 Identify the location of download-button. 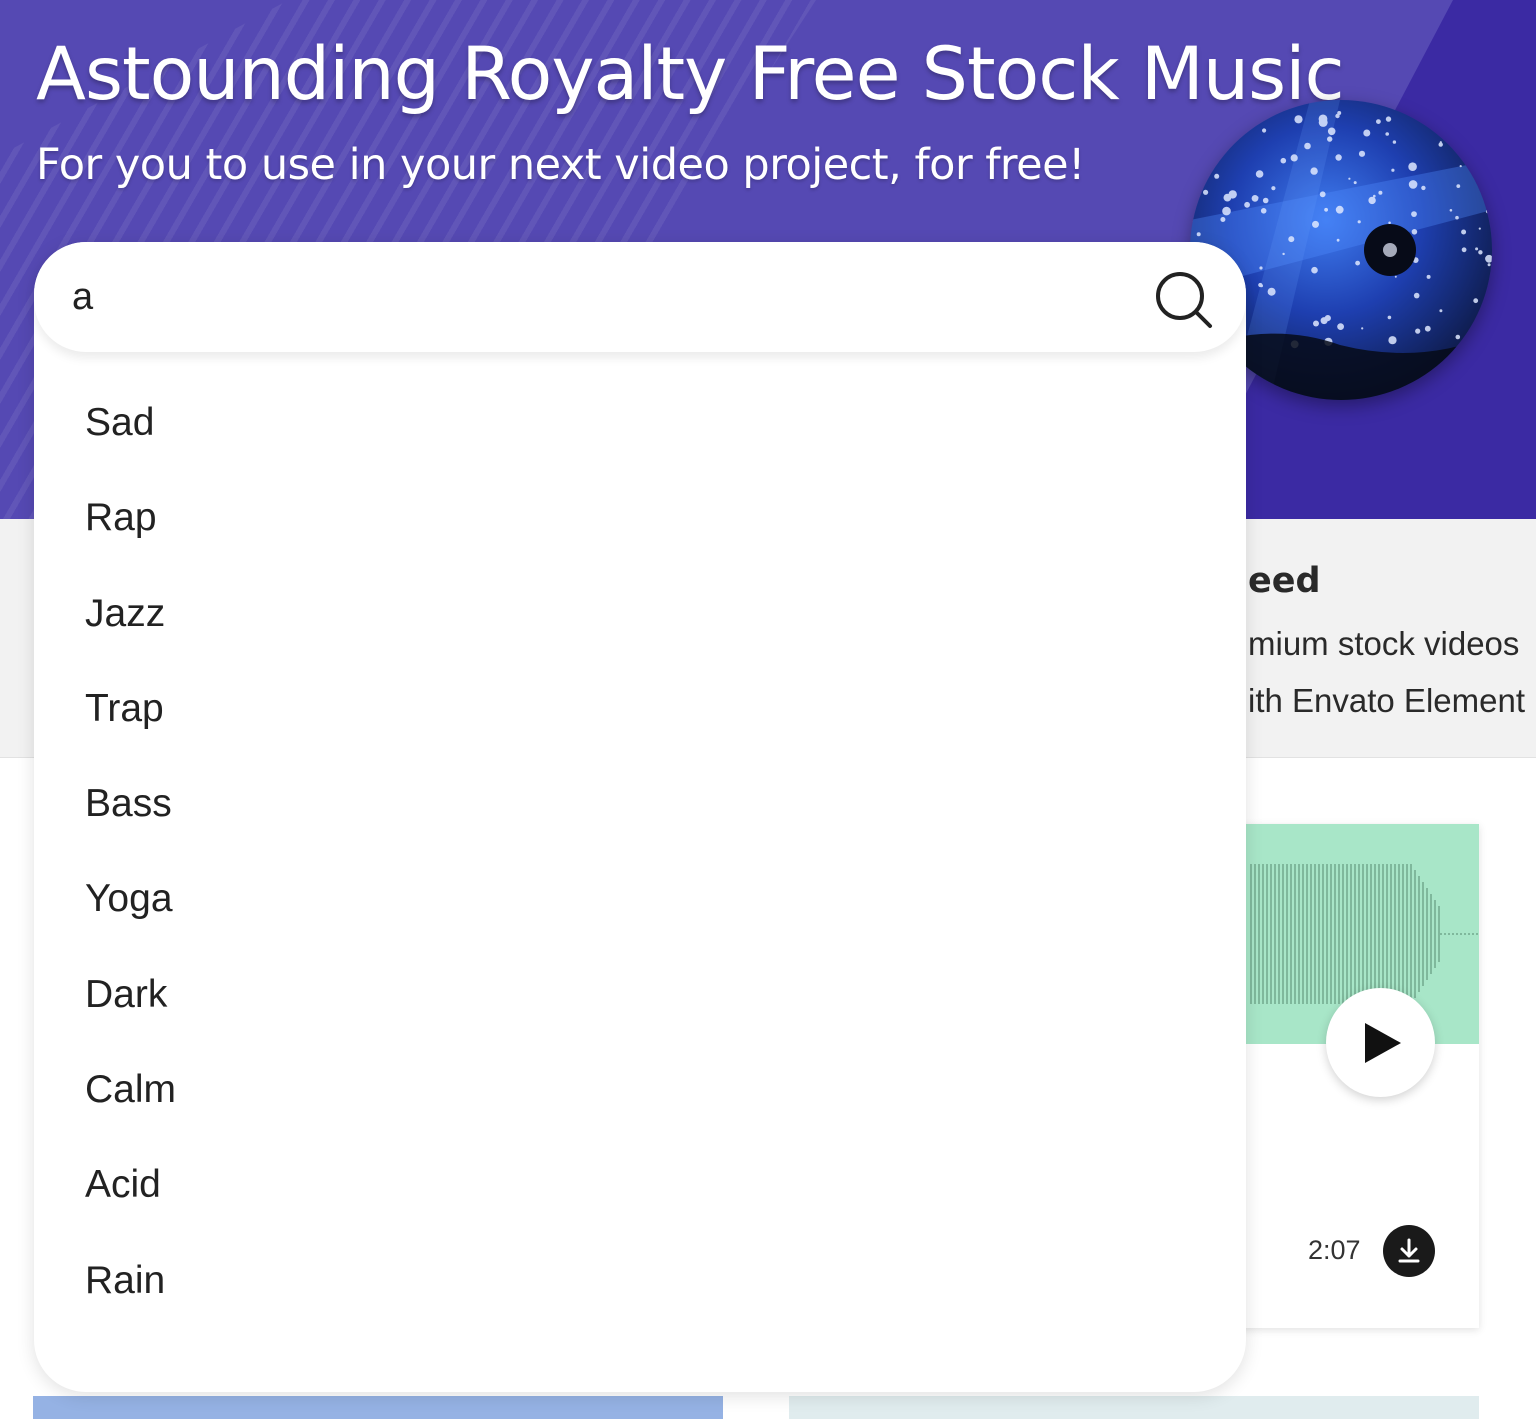
(1409, 1251).